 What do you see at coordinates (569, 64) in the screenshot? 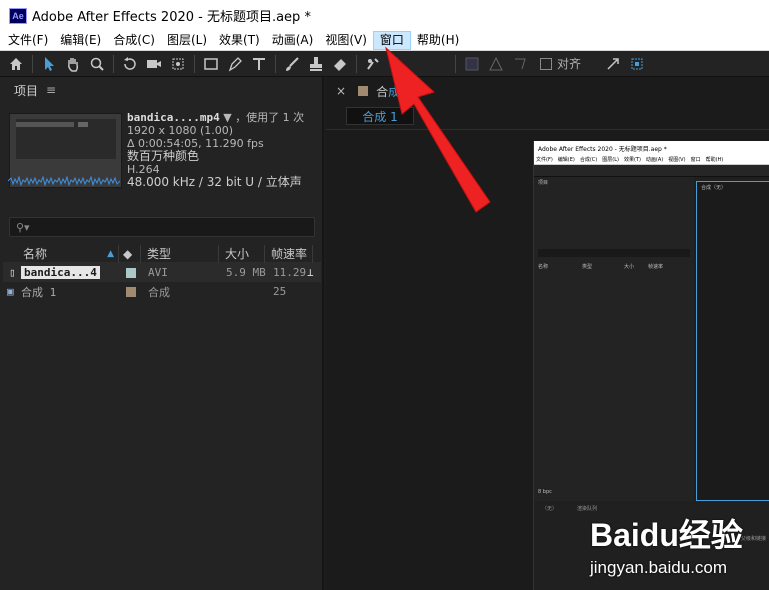
I see `snapping-label: 对齐` at bounding box center [569, 64].